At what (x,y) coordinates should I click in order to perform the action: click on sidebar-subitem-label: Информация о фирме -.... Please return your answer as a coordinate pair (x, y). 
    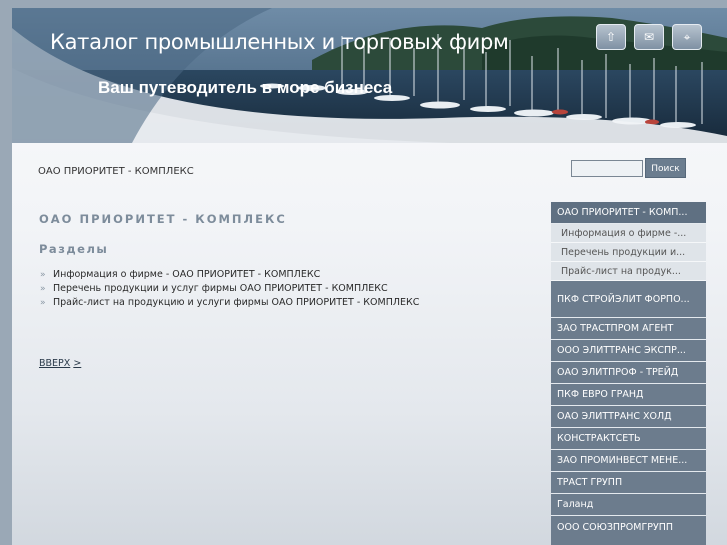
    Looking at the image, I should click on (624, 233).